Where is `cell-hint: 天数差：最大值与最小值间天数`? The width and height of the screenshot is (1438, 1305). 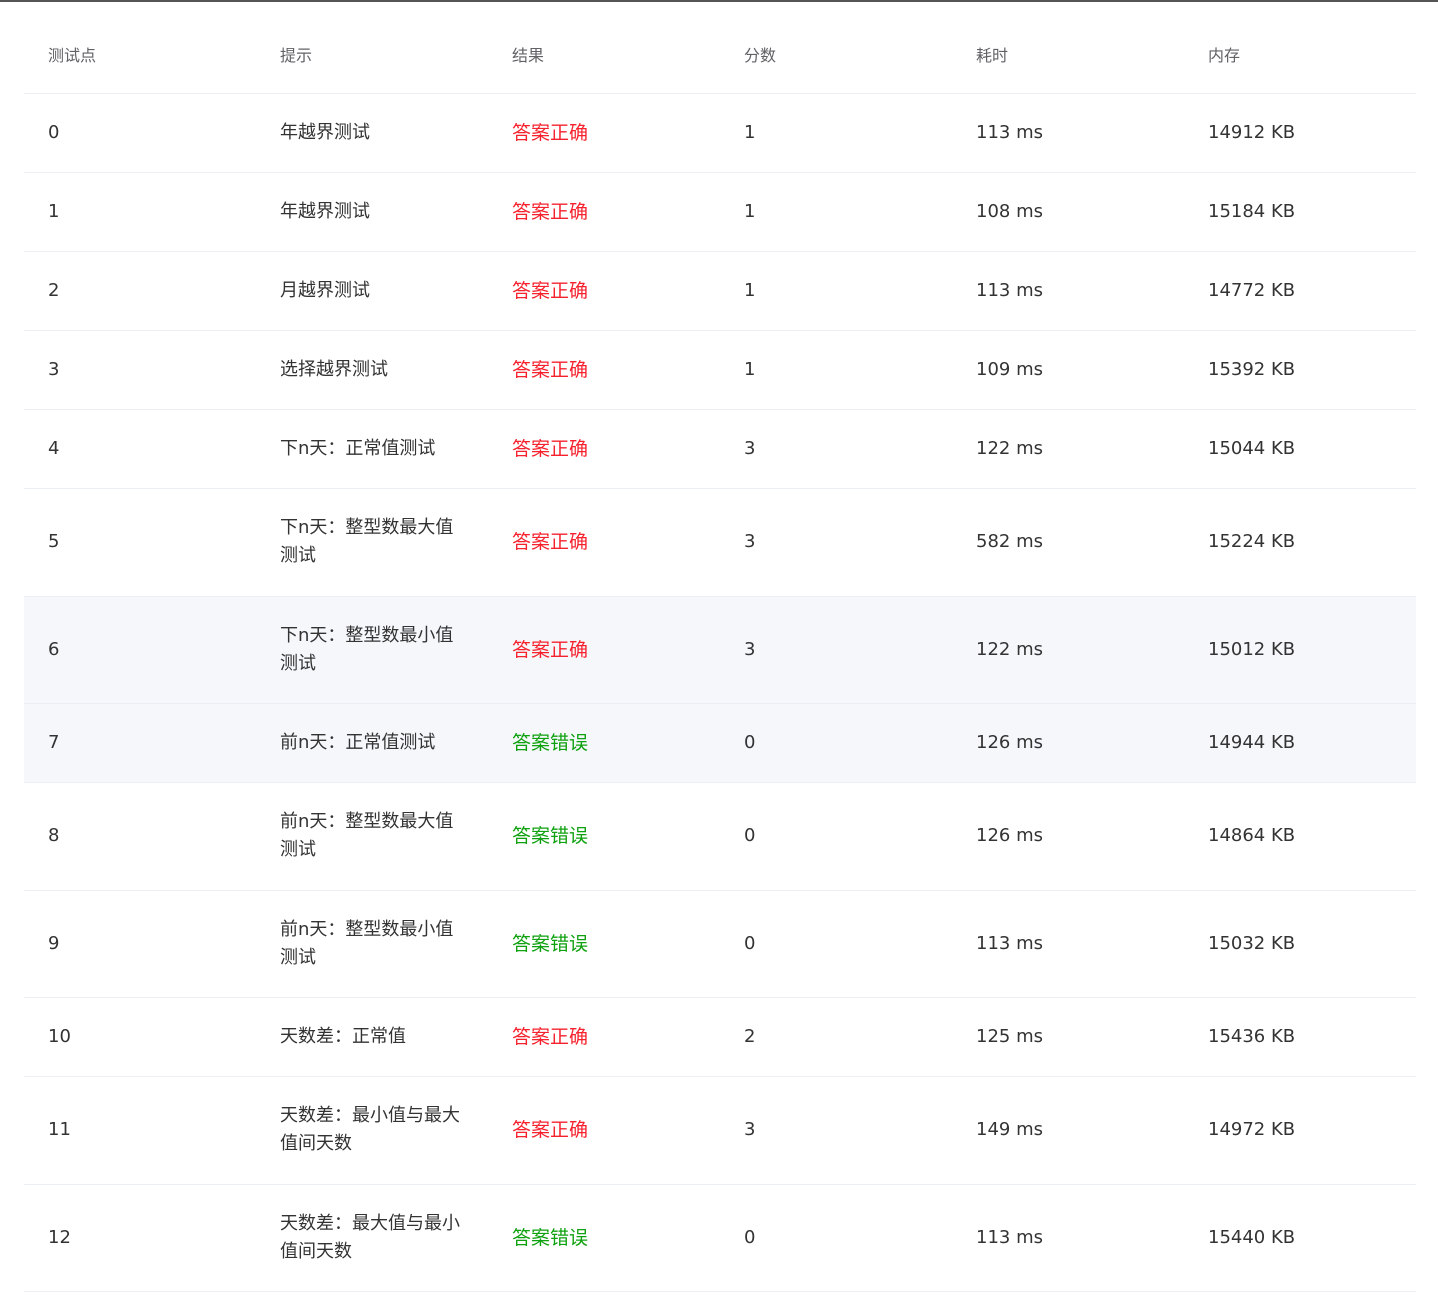
cell-hint: 天数差：最大值与最小值间天数 is located at coordinates (372, 1238).